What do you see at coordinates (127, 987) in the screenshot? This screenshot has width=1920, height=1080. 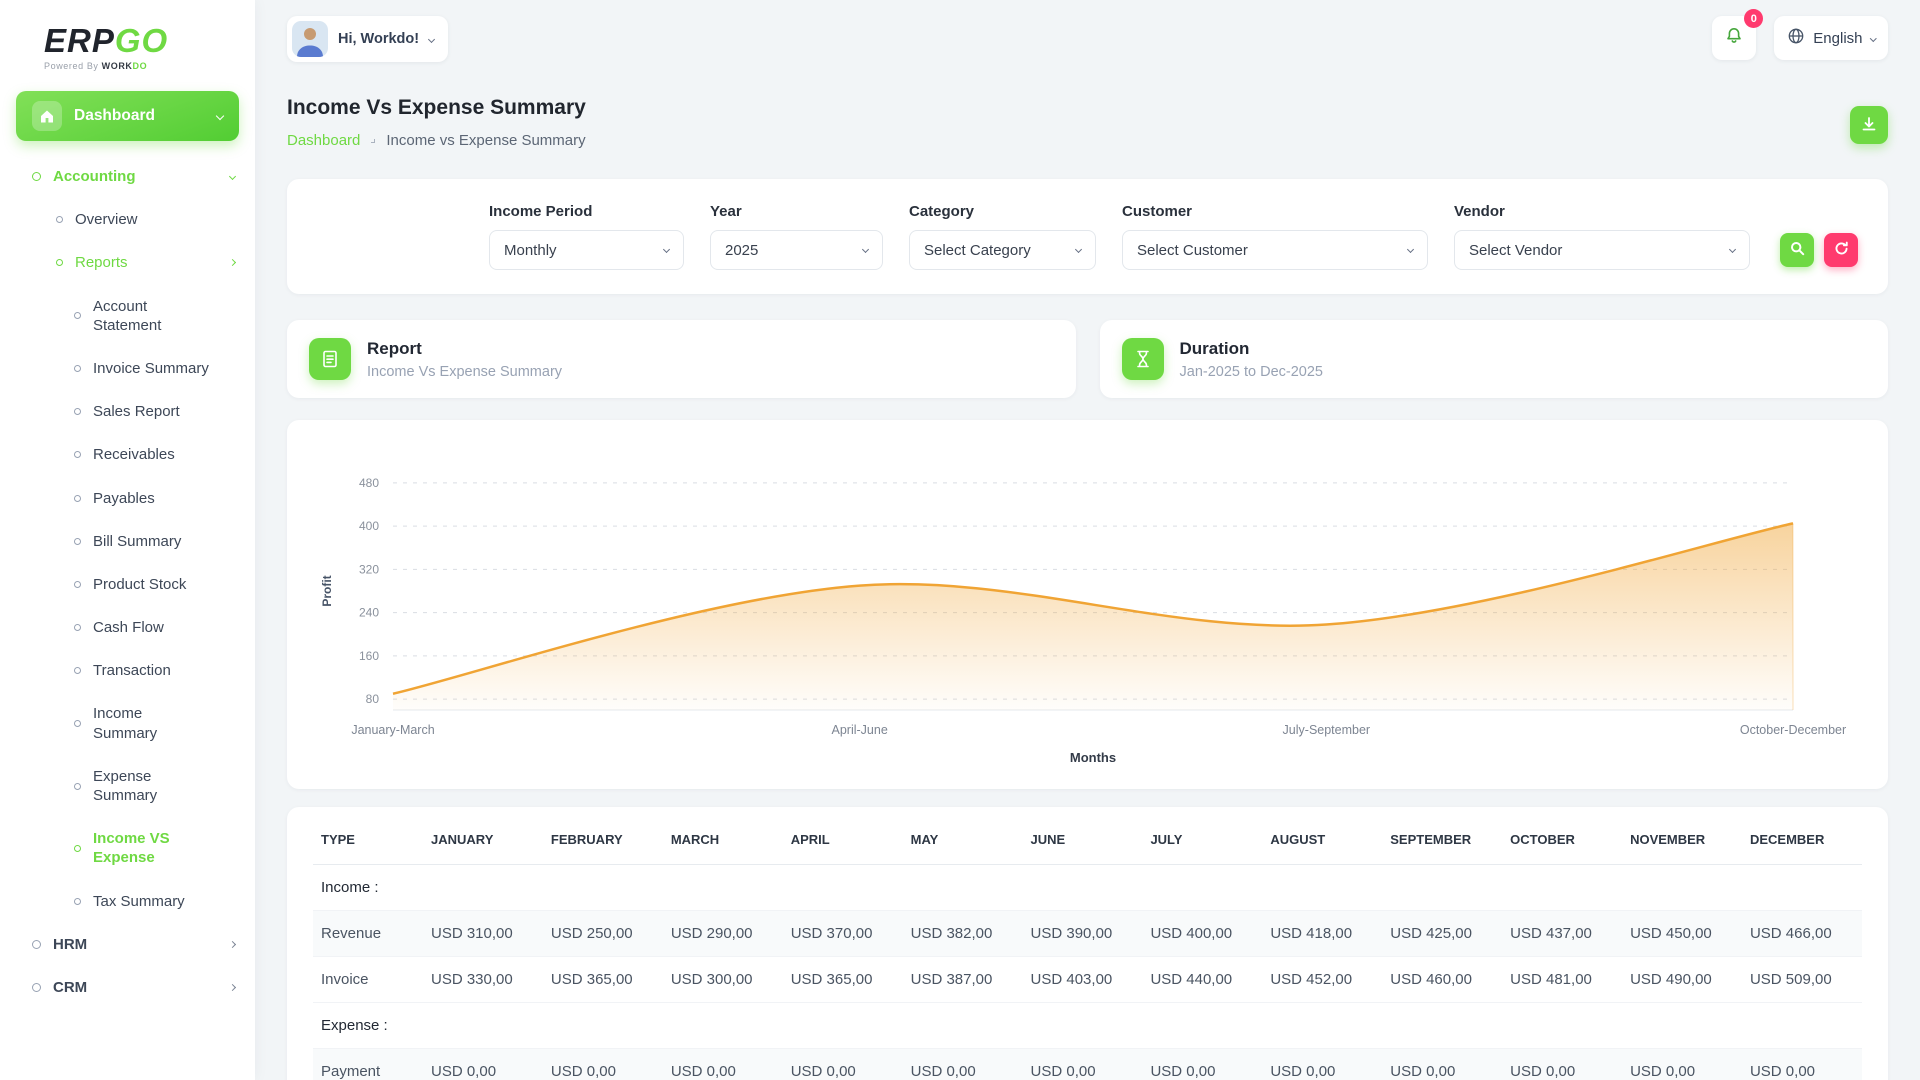 I see `sidebar-item-crm: CRM` at bounding box center [127, 987].